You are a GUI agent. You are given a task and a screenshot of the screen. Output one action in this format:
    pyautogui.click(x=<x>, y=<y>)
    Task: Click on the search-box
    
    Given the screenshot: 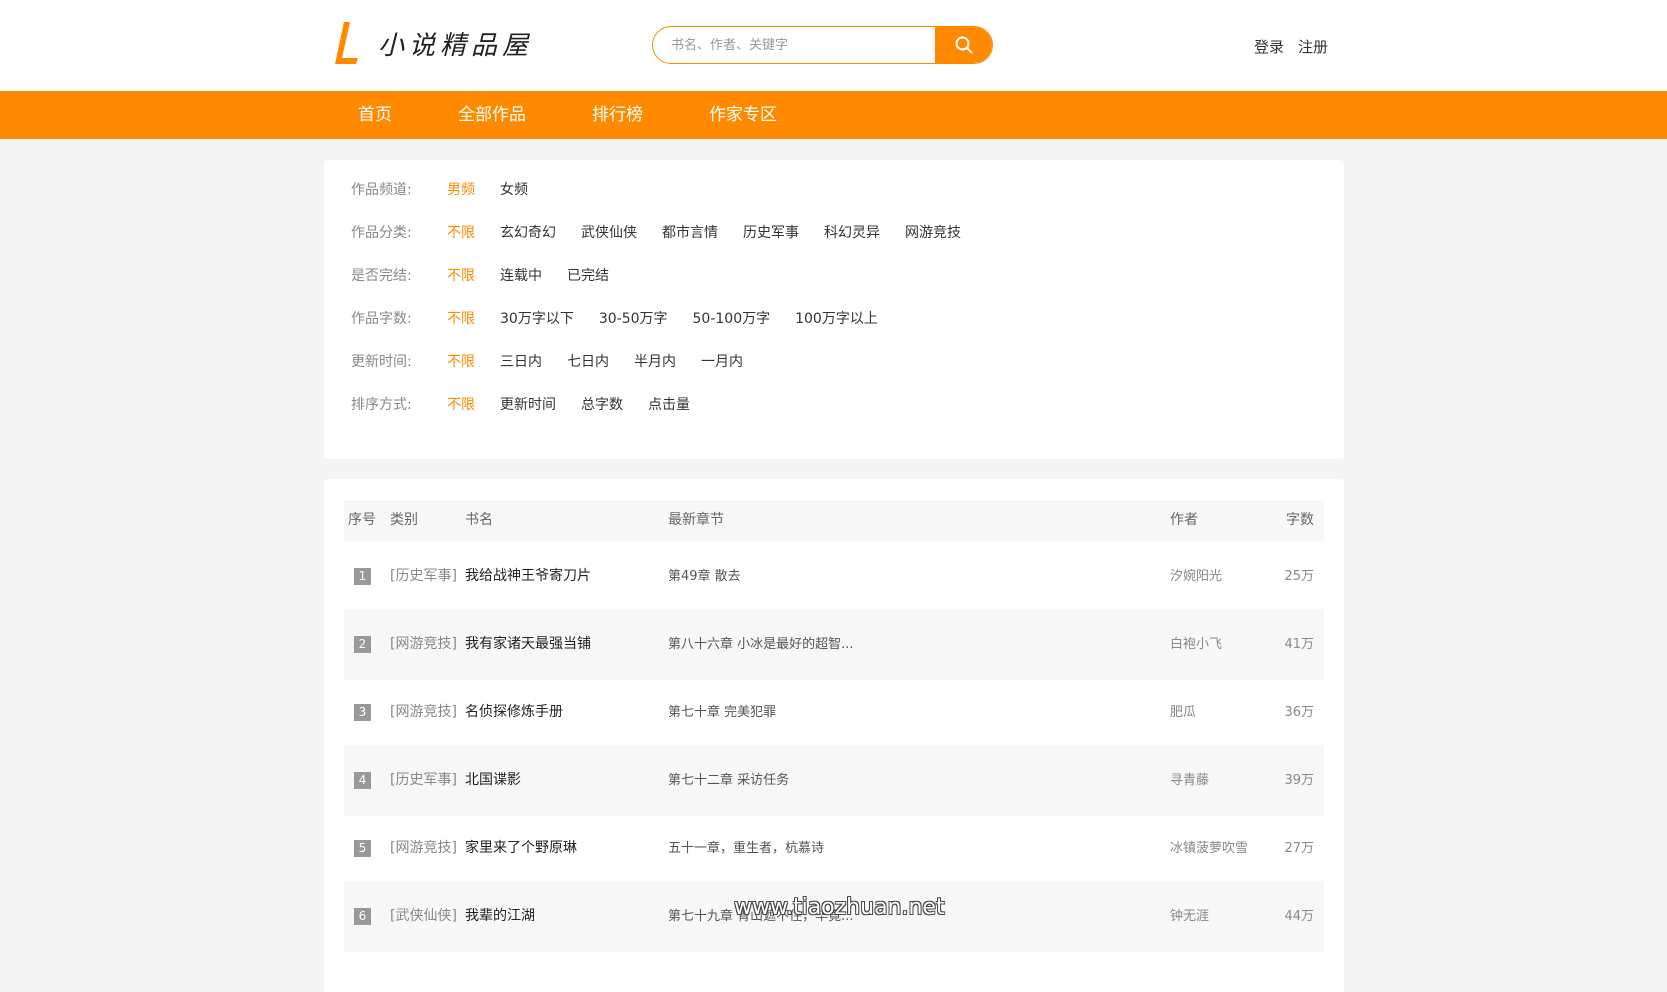 What is the action you would take?
    pyautogui.click(x=822, y=45)
    